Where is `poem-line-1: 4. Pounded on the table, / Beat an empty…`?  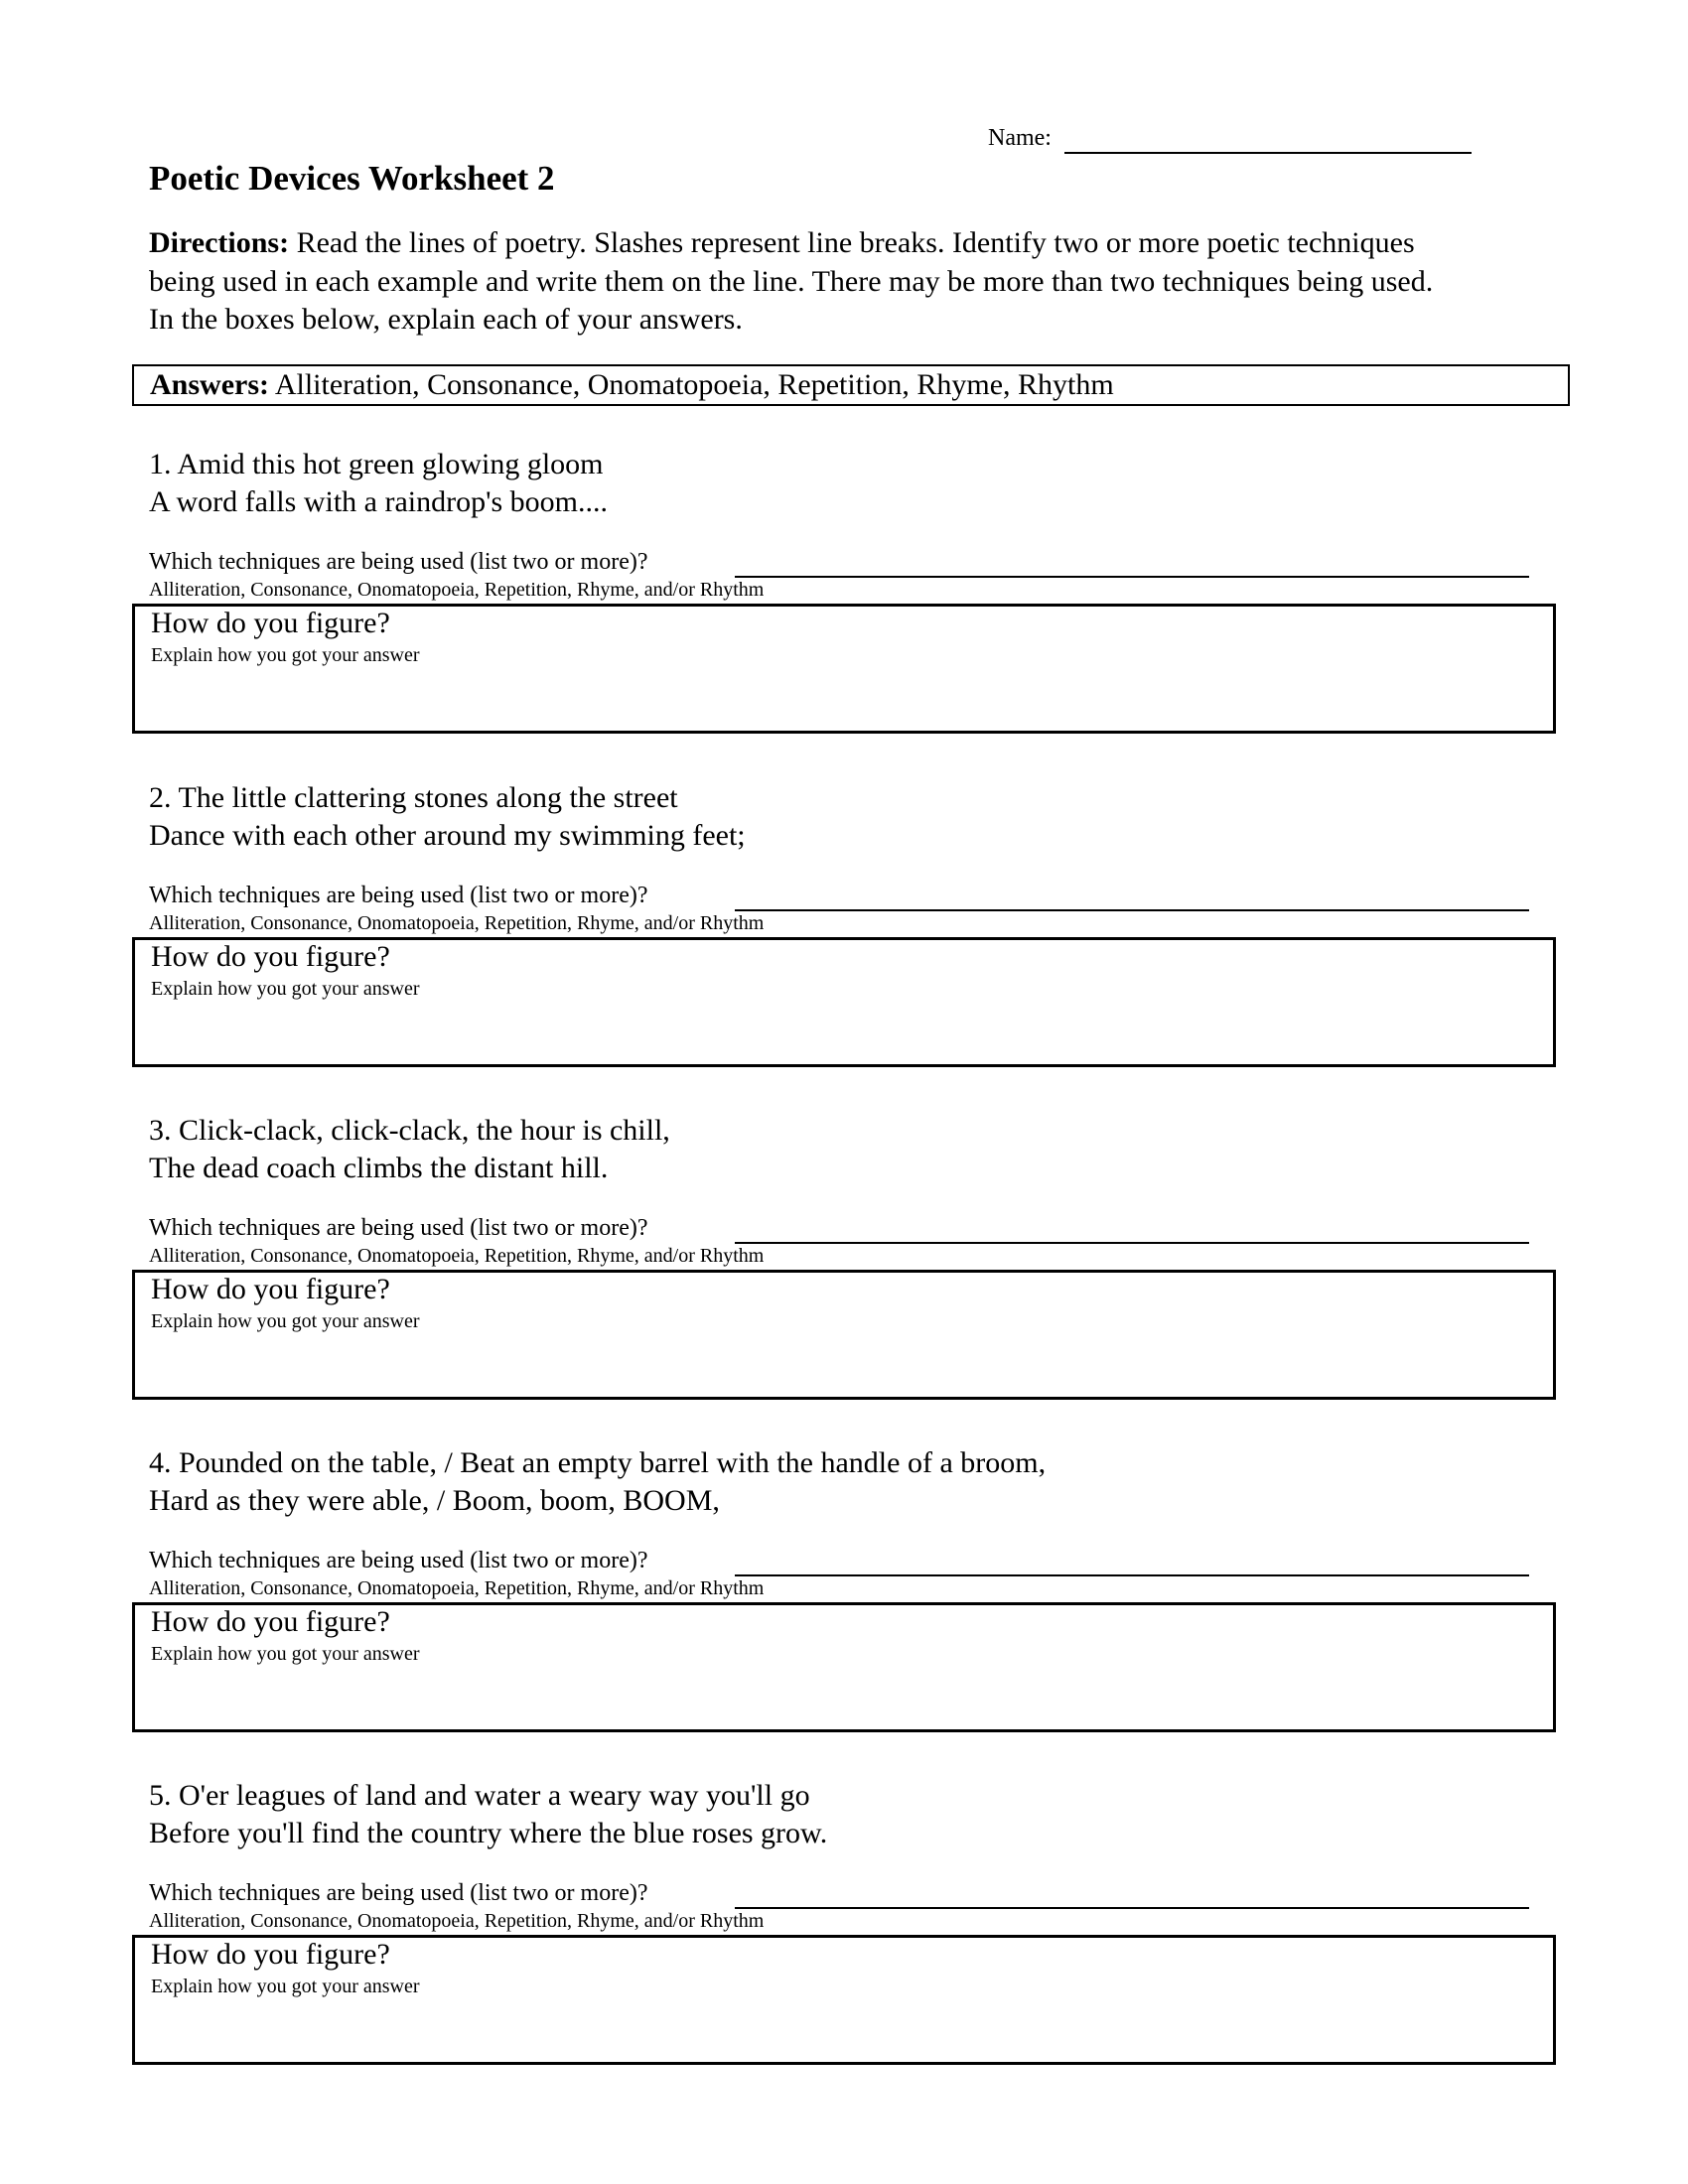 poem-line-1: 4. Pounded on the table, / Beat an empty… is located at coordinates (598, 1462).